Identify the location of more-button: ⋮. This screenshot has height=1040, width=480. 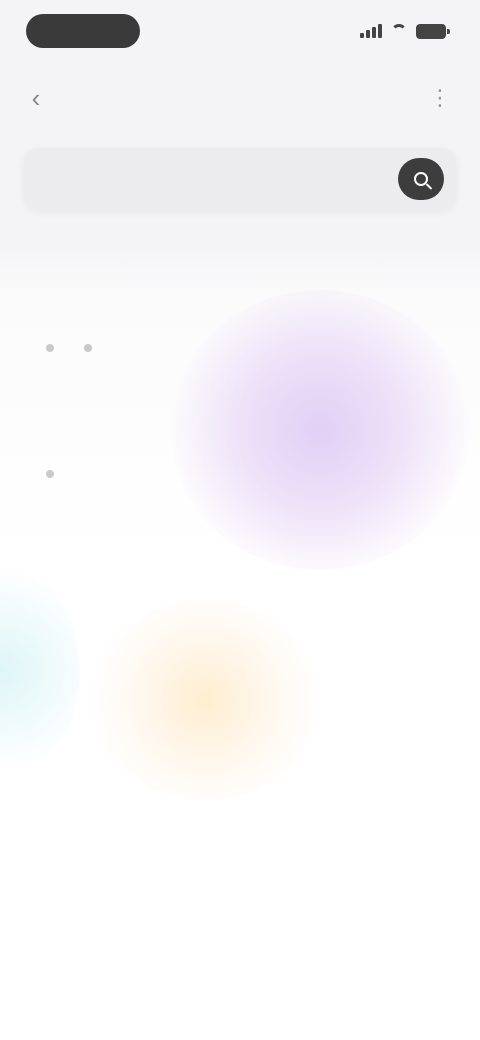
(440, 98).